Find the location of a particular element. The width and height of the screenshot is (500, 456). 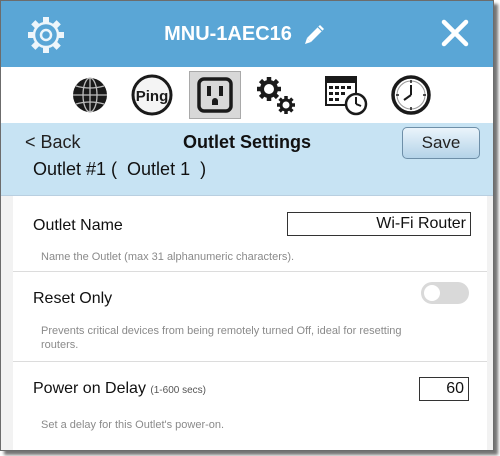

gear-icon is located at coordinates (46, 35).